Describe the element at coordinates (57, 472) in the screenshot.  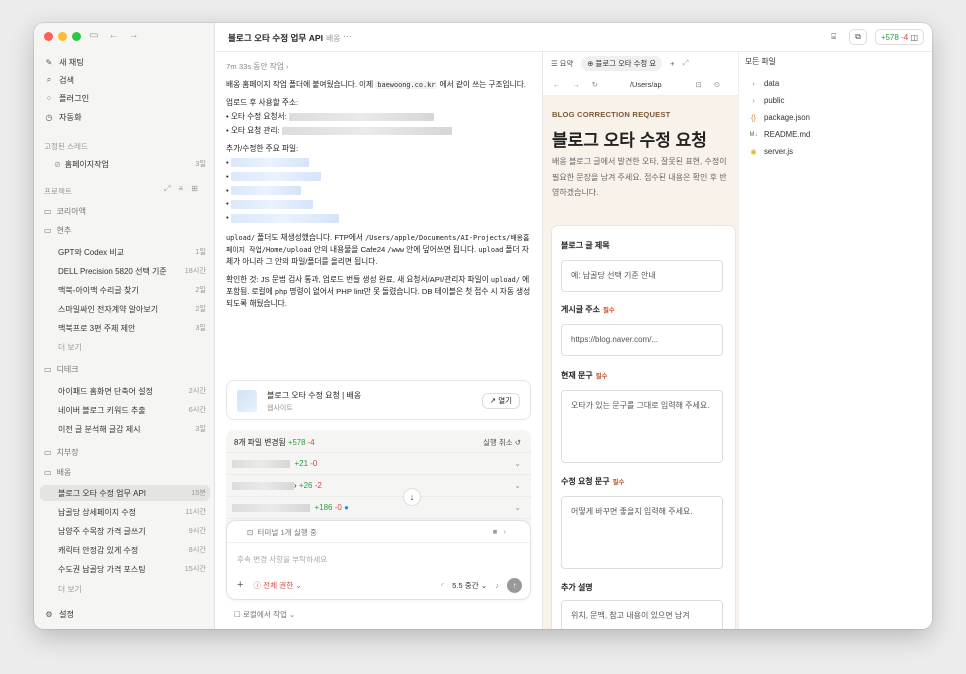
I see `project-group: ▭ 배옹` at that location.